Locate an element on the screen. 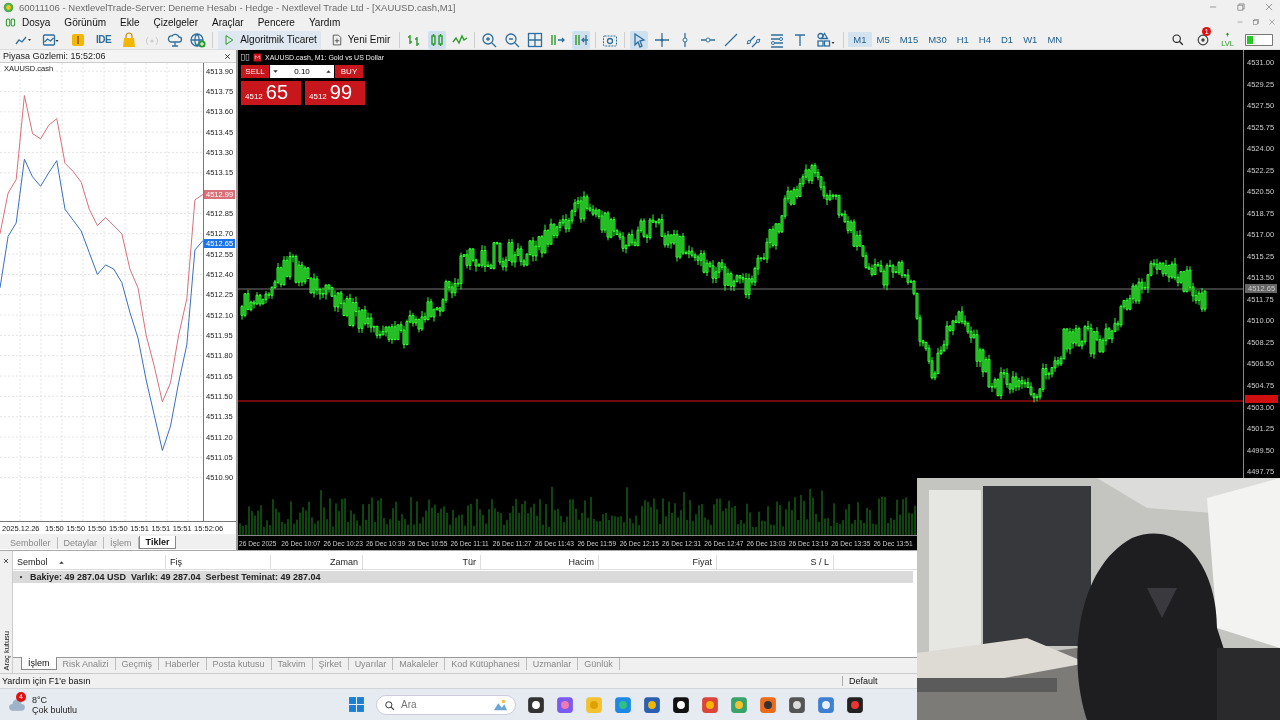  timeframe-tab: W1 is located at coordinates (1030, 39).